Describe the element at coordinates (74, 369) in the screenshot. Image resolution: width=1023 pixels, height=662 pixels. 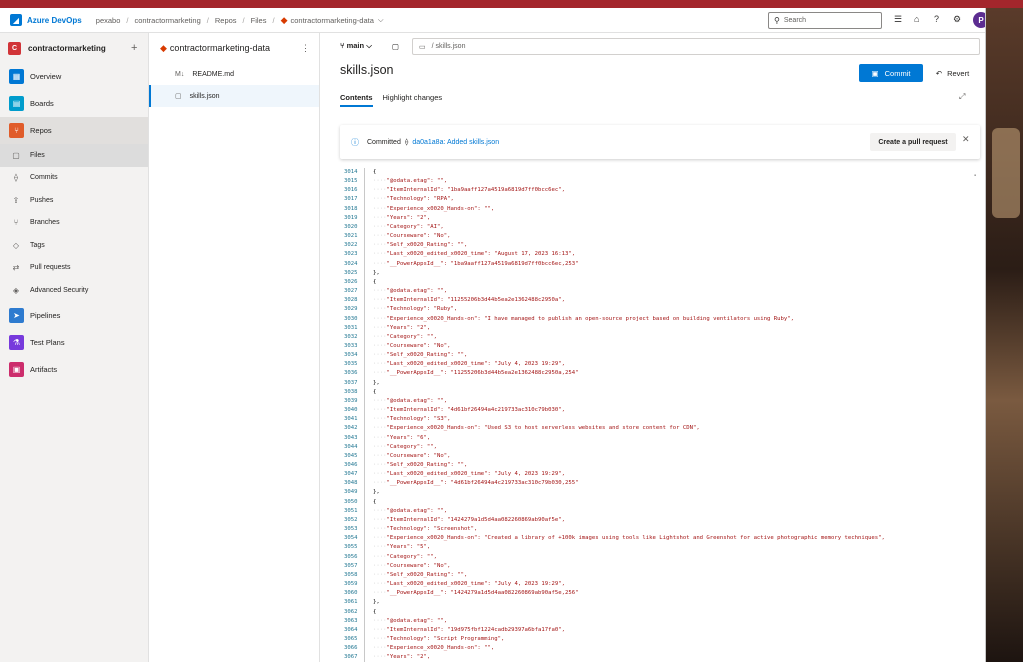
I see `nav-artifacts: ▣ Artifacts` at that location.